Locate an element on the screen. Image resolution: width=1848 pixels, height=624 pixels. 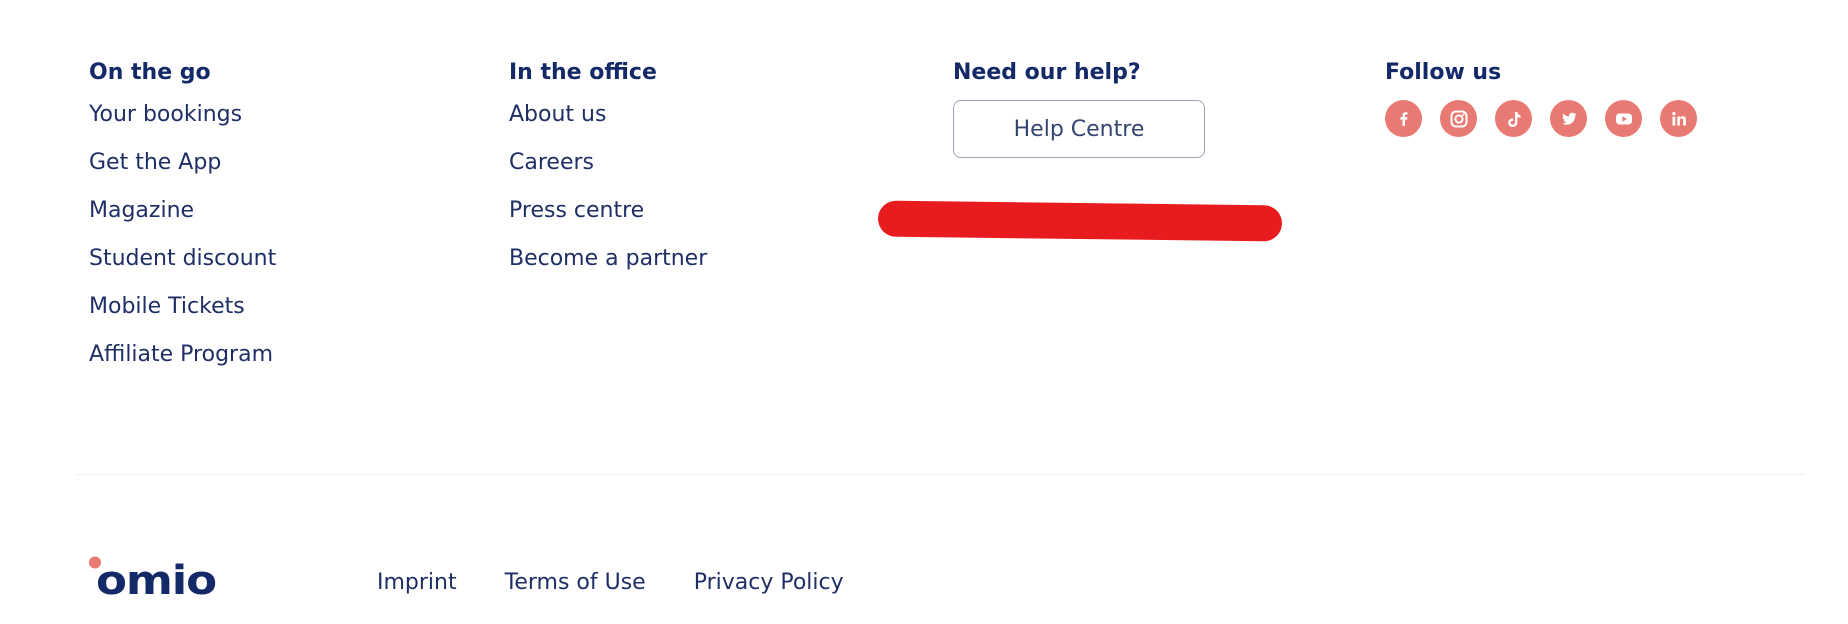
link-imprint: Imprint is located at coordinates (417, 583).